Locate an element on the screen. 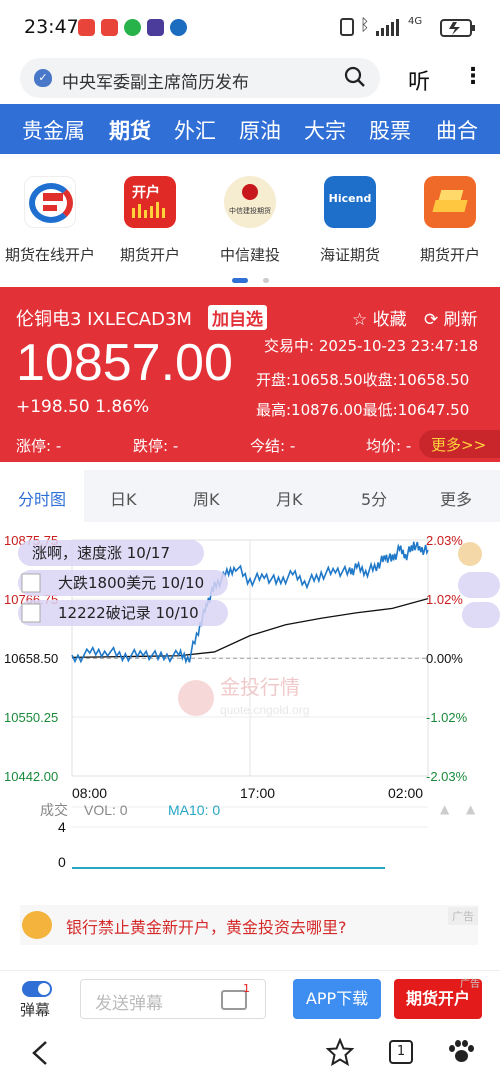 Image resolution: width=500 pixels, height=1079 pixels. nav-item-crude-oil: 原油 is located at coordinates (260, 130).